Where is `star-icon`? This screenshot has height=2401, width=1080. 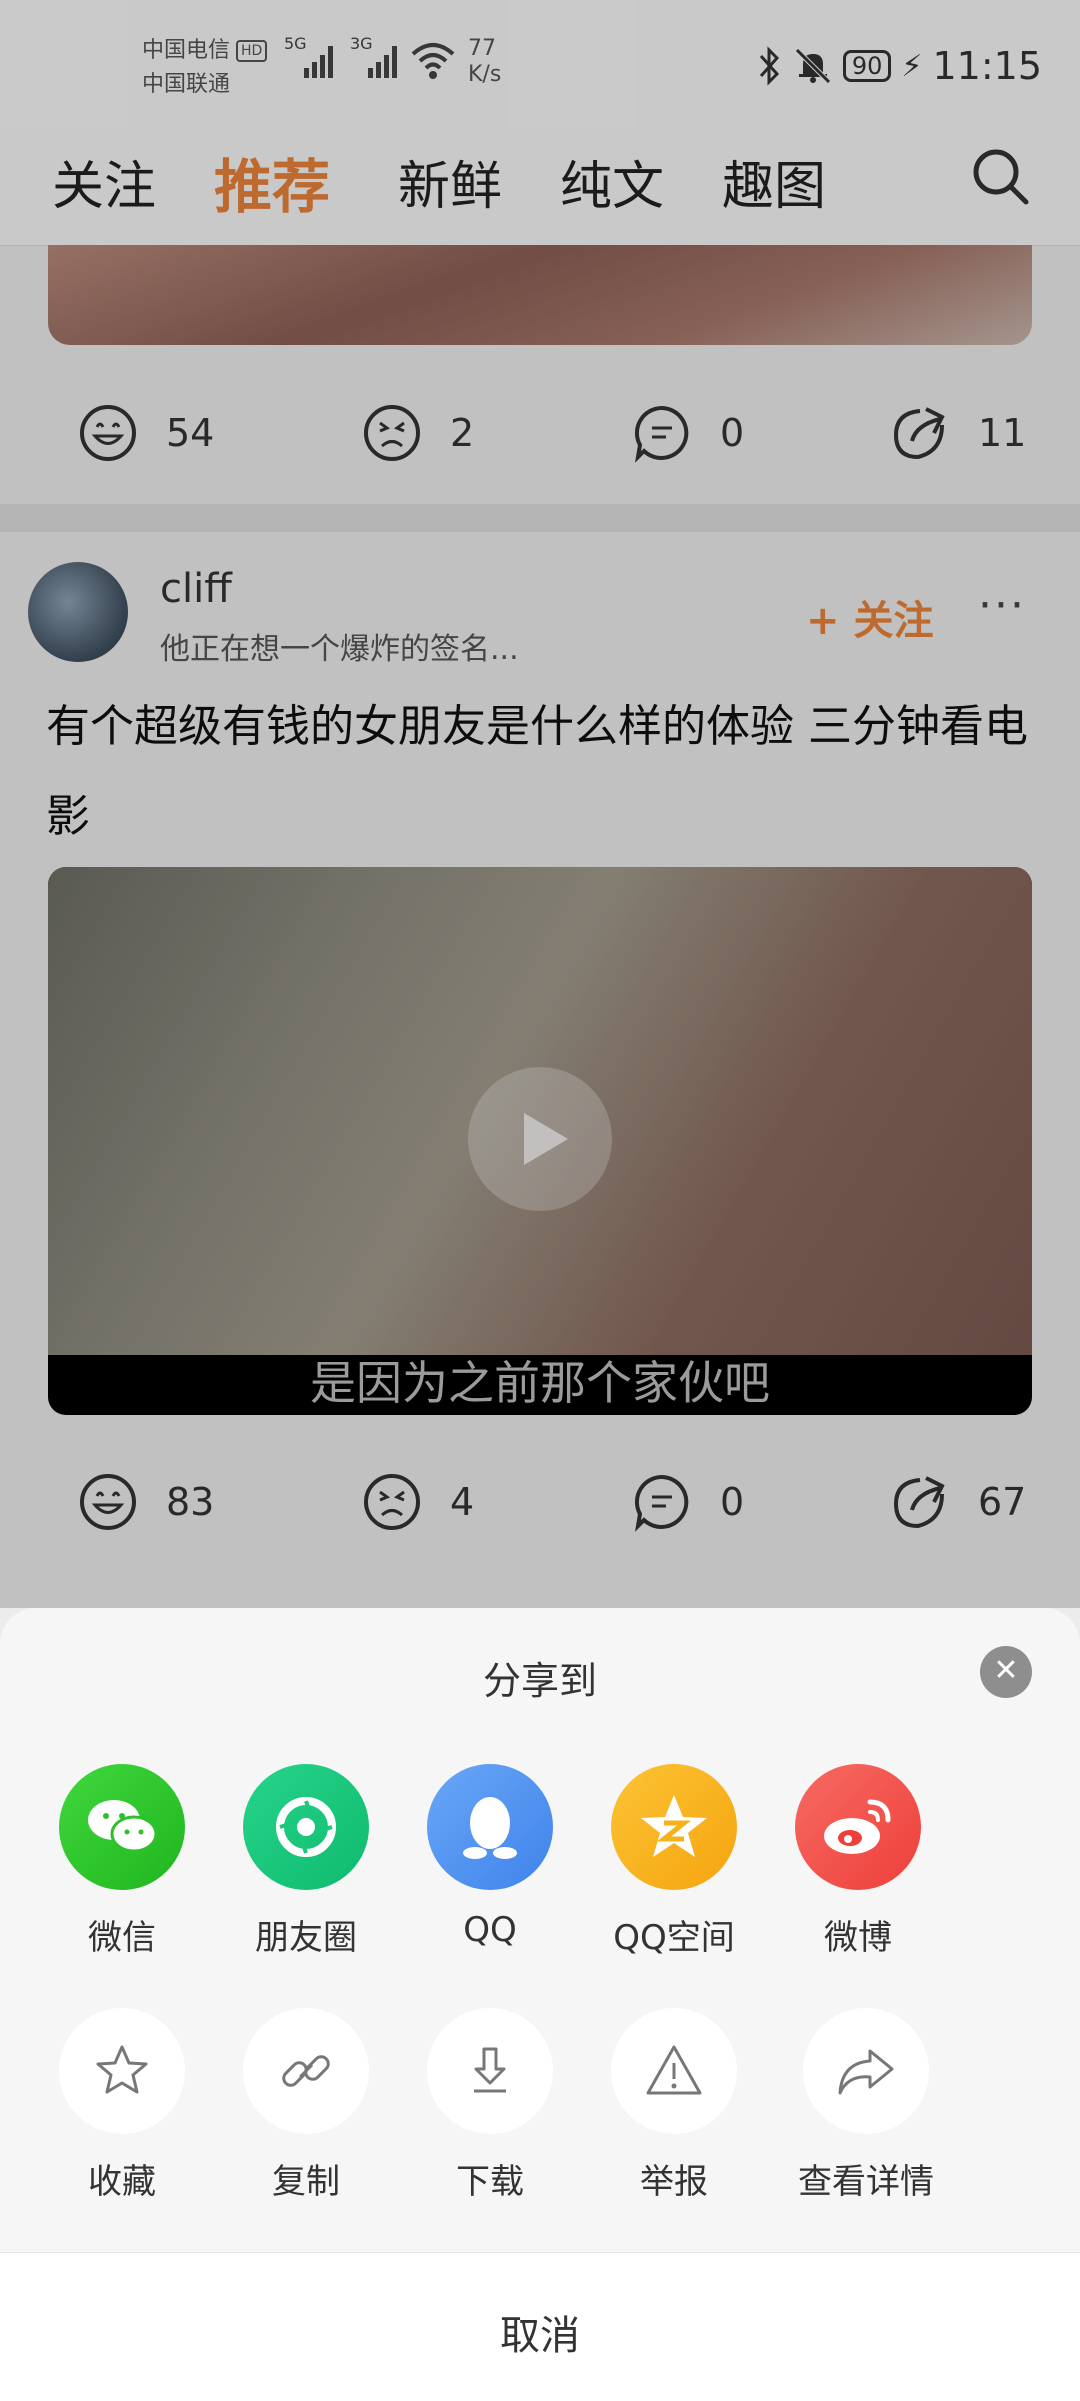 star-icon is located at coordinates (122, 2071).